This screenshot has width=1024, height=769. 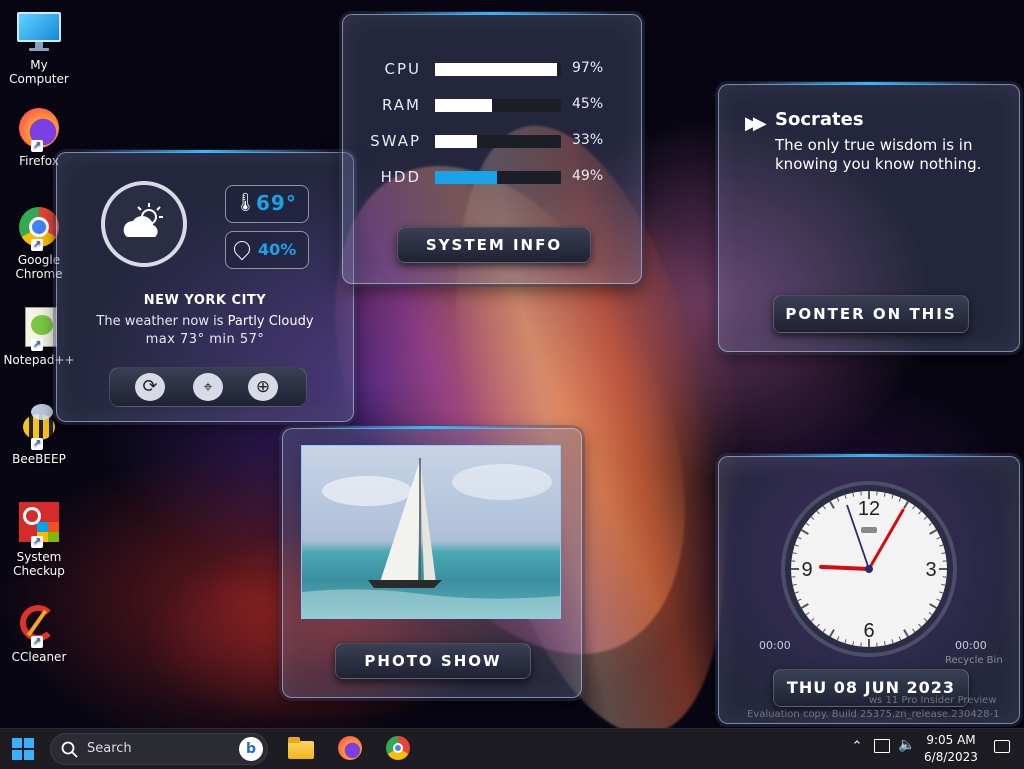 I want to click on quote-author: Socrates, so click(x=819, y=119).